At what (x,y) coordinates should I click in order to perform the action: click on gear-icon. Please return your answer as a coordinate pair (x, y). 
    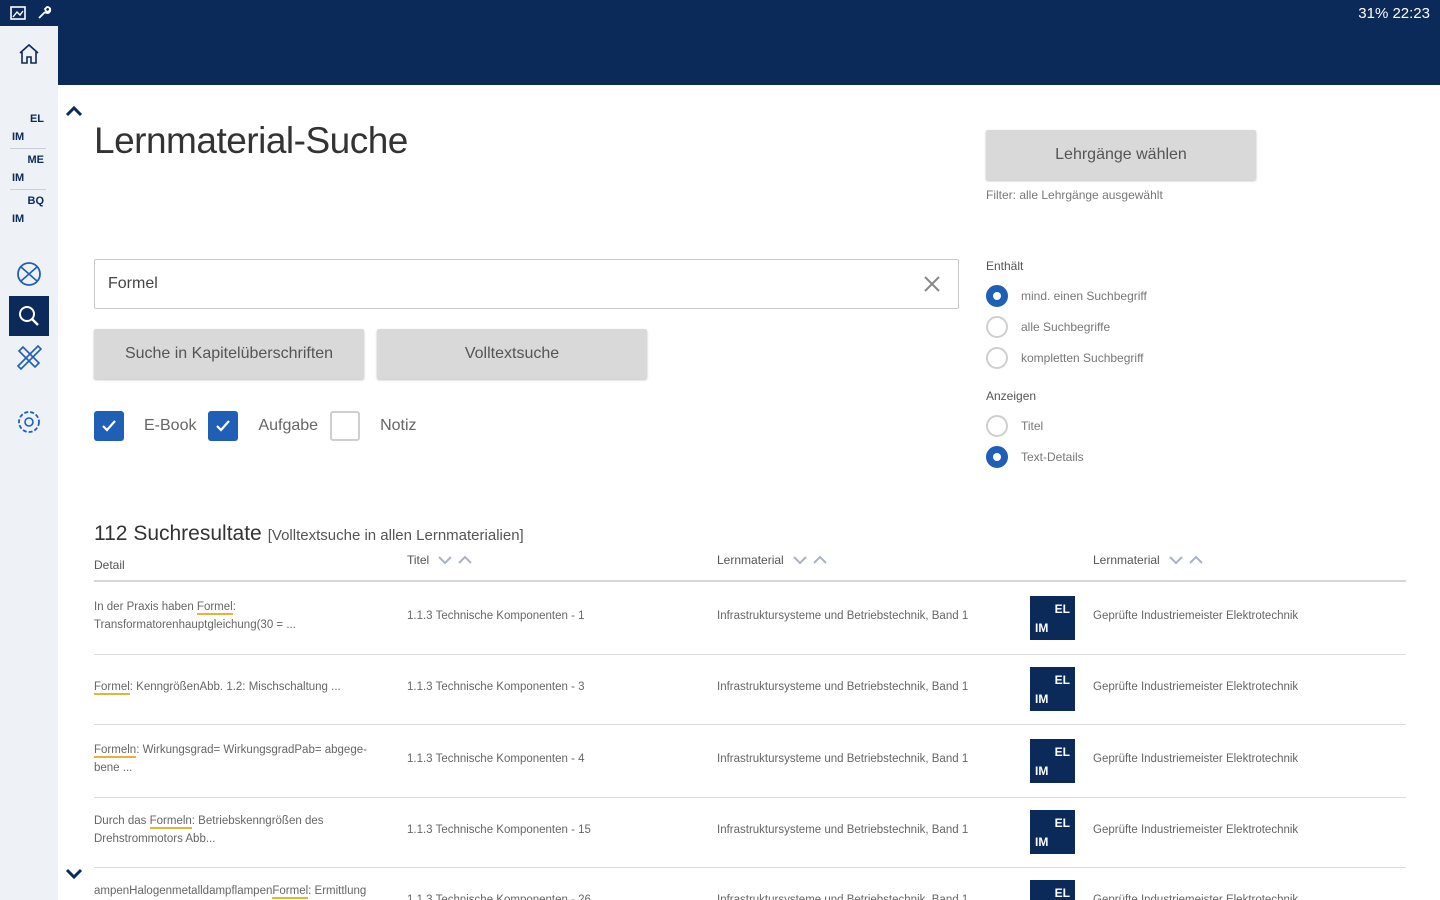
    Looking at the image, I should click on (29, 422).